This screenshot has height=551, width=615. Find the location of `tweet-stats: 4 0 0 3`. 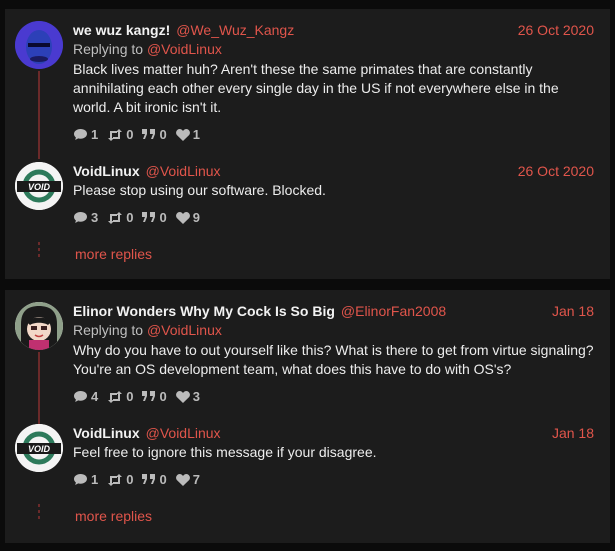

tweet-stats: 4 0 0 3 is located at coordinates (333, 396).